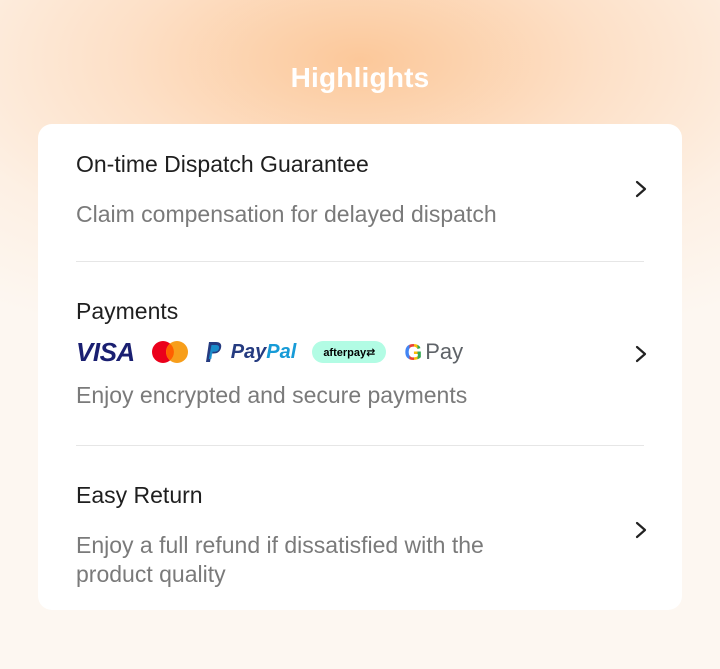 This screenshot has width=720, height=669. Describe the element at coordinates (413, 351) in the screenshot. I see `google-g-icon: G` at that location.